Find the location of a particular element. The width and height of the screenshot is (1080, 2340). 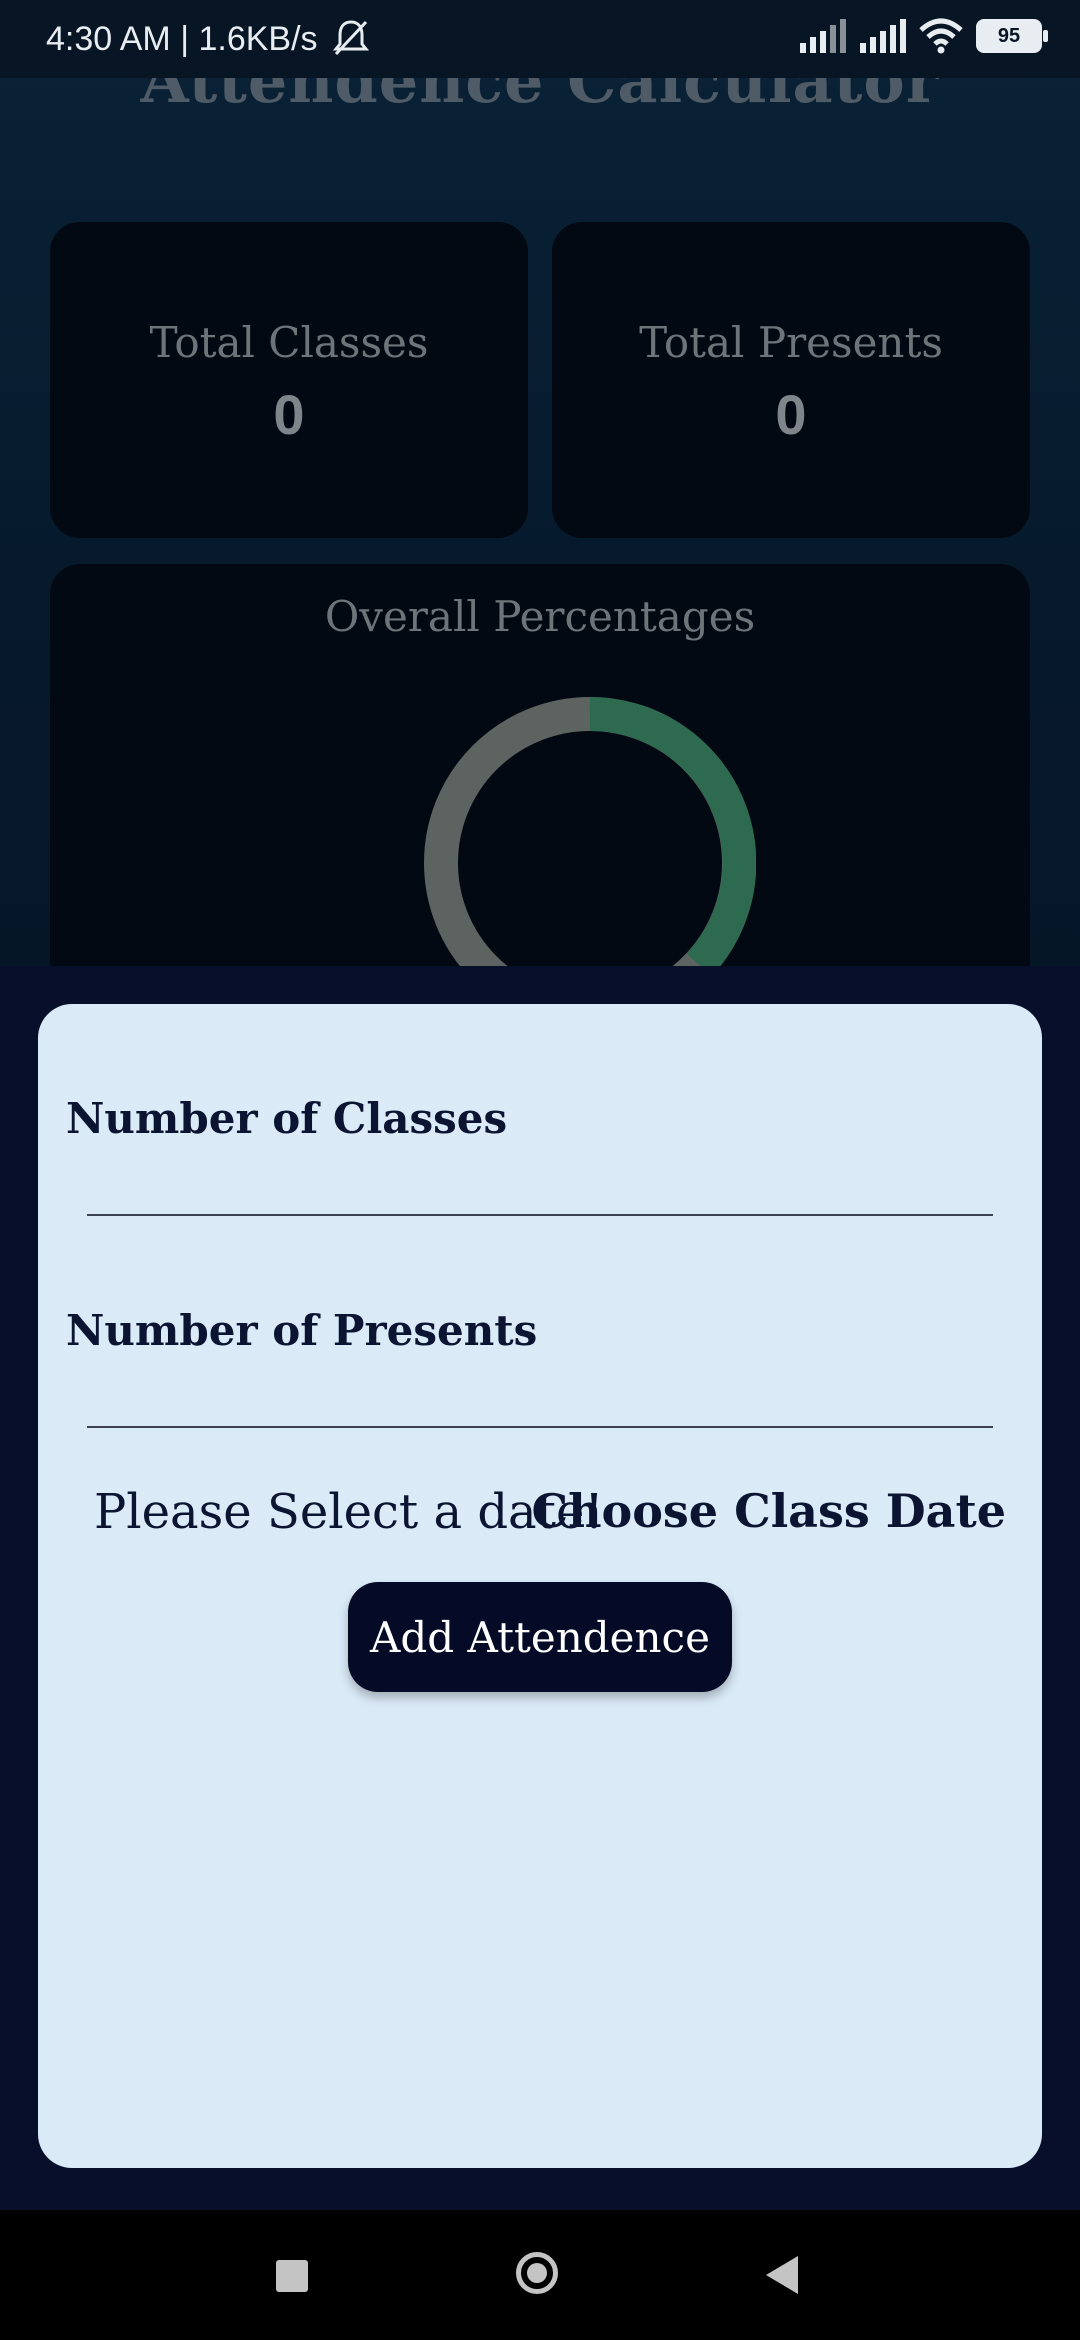

classes-input-underline is located at coordinates (540, 1215).